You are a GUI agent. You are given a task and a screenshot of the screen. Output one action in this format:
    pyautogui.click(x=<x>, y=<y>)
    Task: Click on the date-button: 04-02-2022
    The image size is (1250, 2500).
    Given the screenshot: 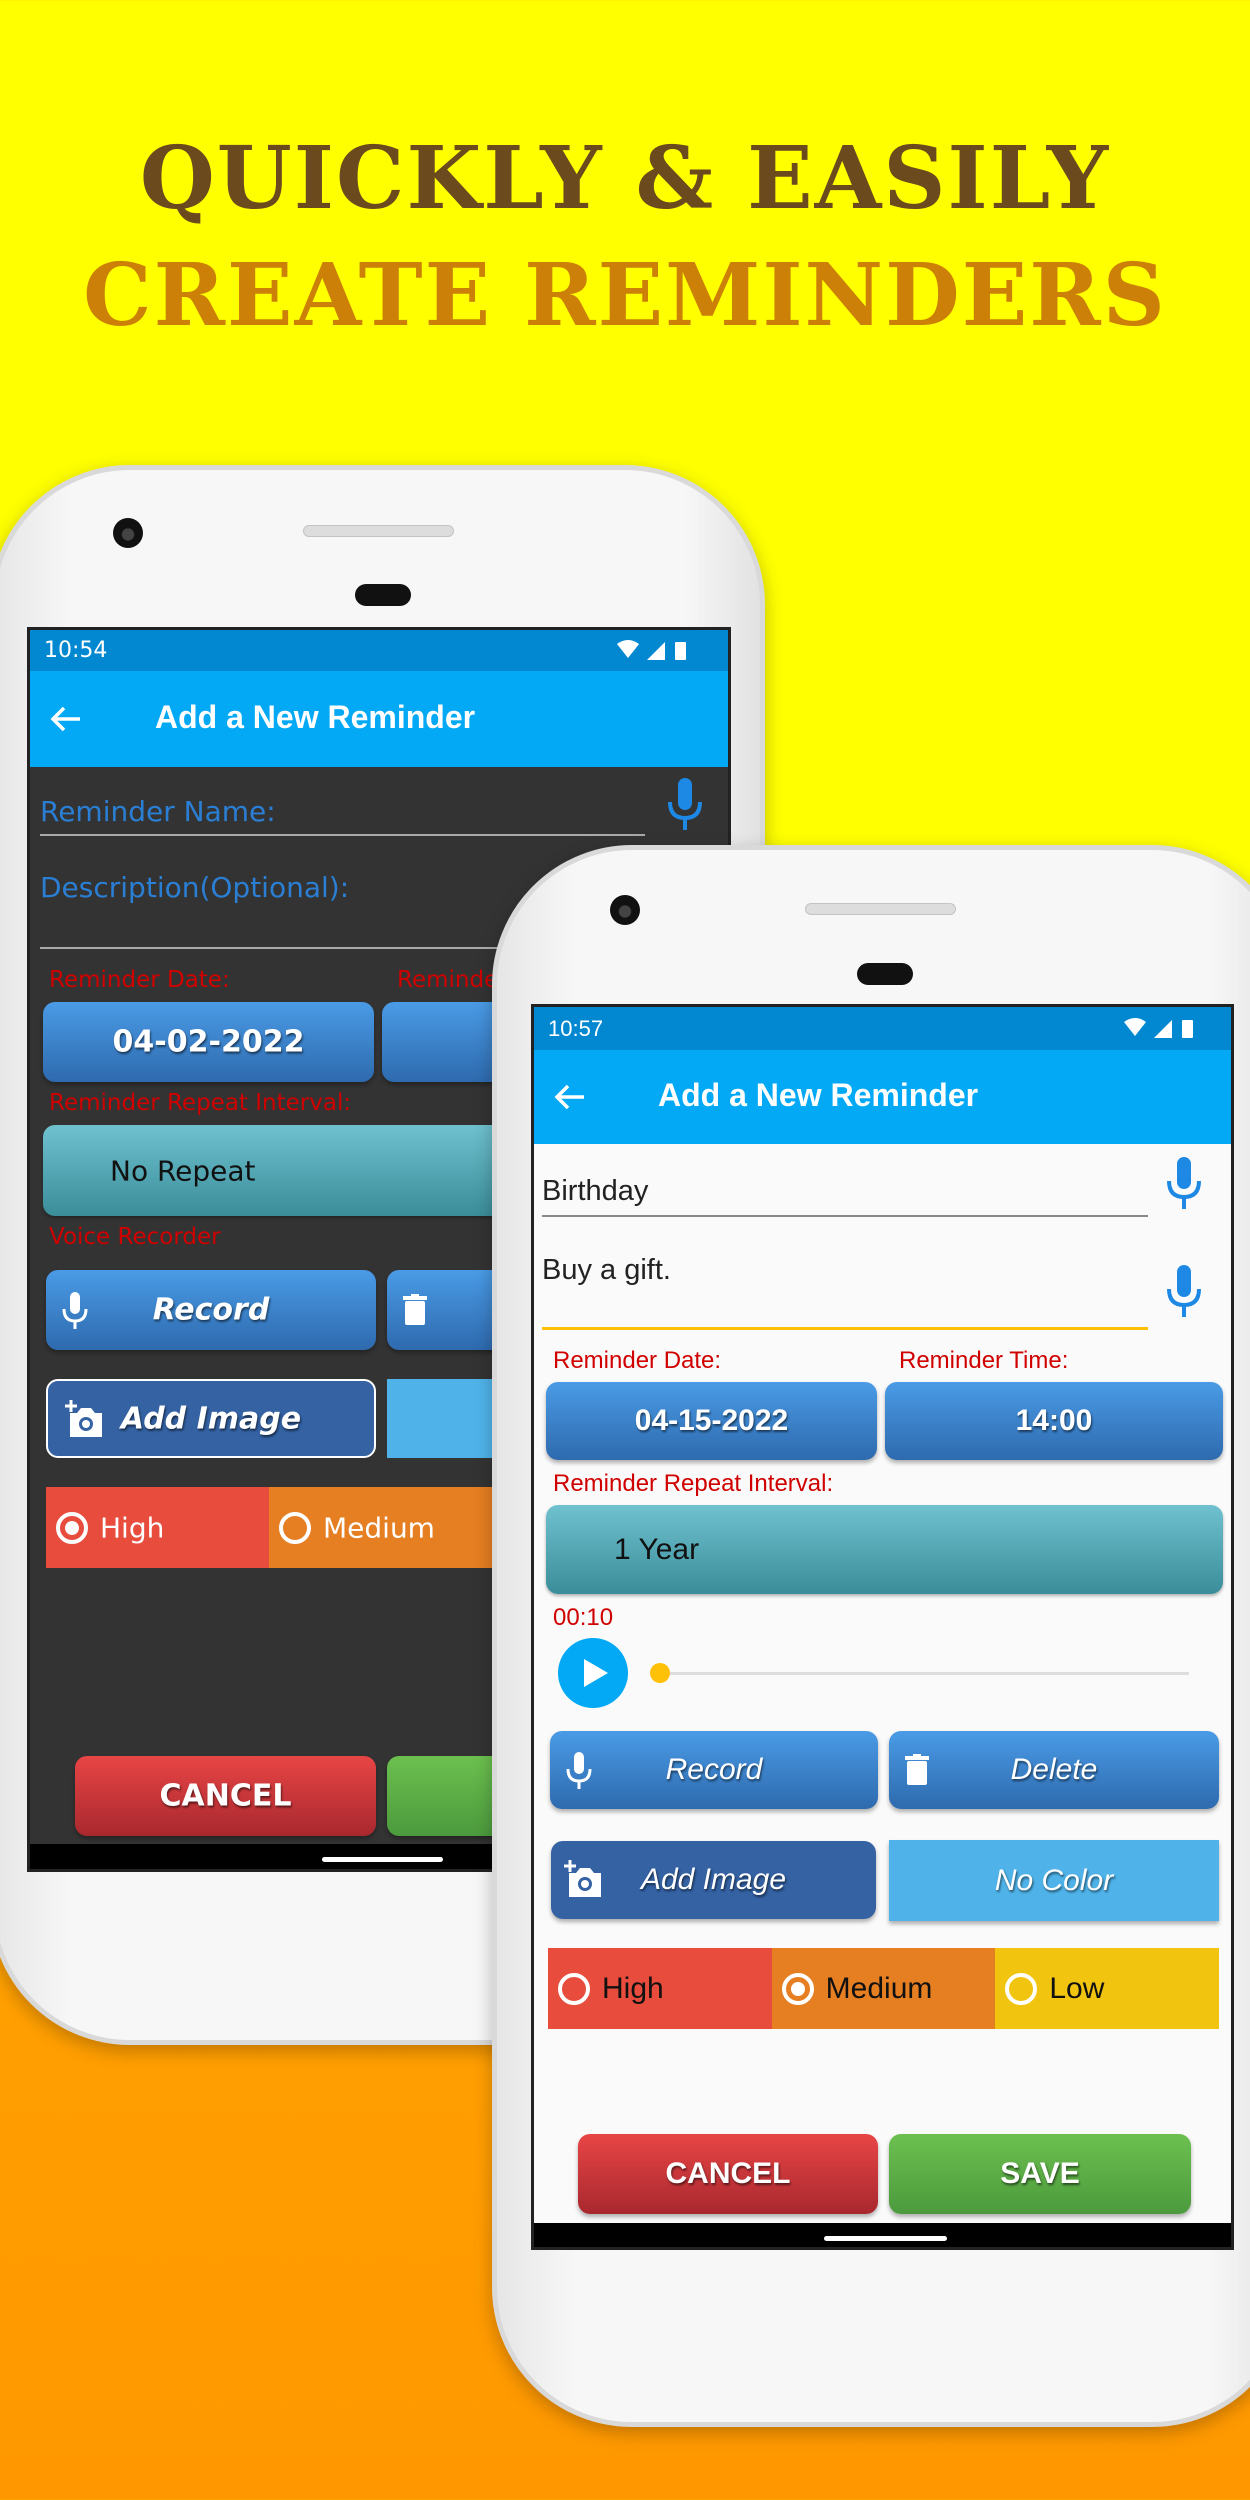 What is the action you would take?
    pyautogui.click(x=208, y=1042)
    